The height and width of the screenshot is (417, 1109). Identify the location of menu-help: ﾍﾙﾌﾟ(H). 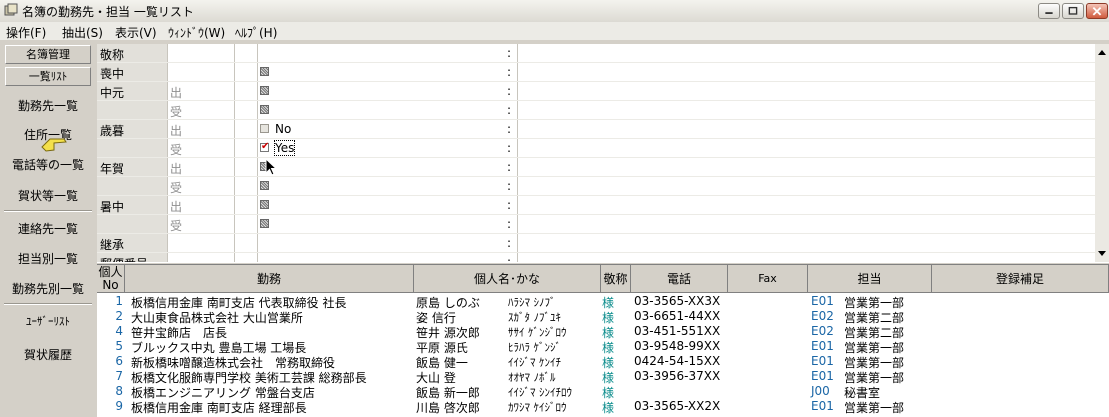
(256, 32).